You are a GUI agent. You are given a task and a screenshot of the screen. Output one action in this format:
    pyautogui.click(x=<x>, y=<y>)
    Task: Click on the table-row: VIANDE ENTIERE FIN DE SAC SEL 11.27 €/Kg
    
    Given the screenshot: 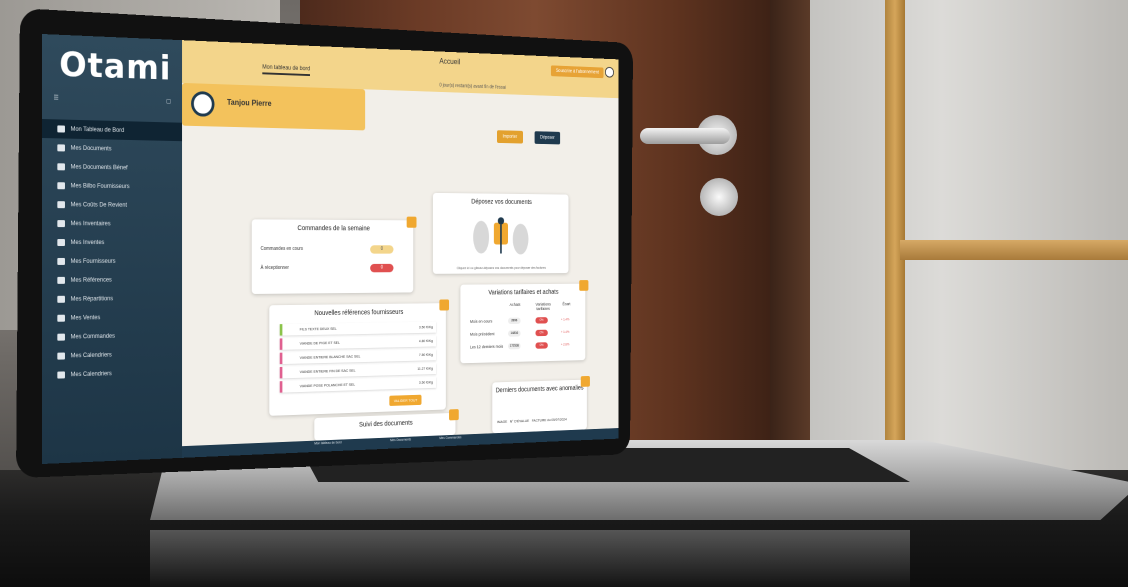 What is the action you would take?
    pyautogui.click(x=358, y=370)
    